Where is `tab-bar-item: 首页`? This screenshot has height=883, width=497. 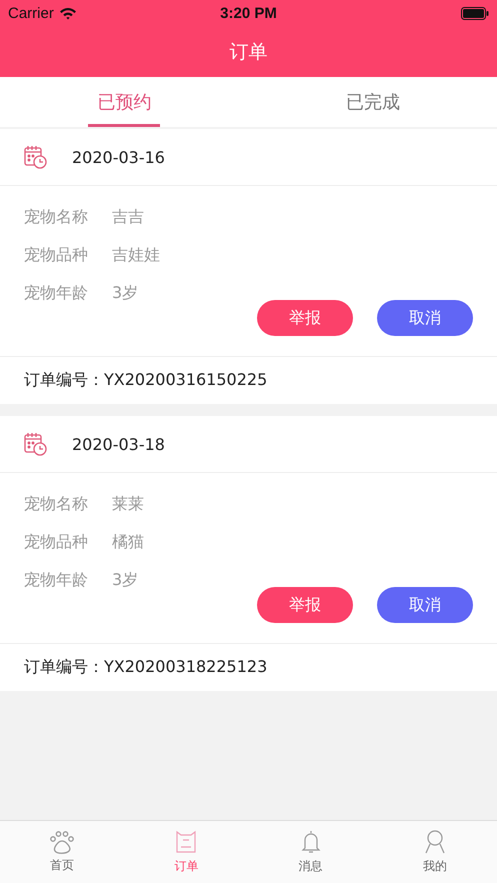
tab-bar-item: 首页 is located at coordinates (62, 852).